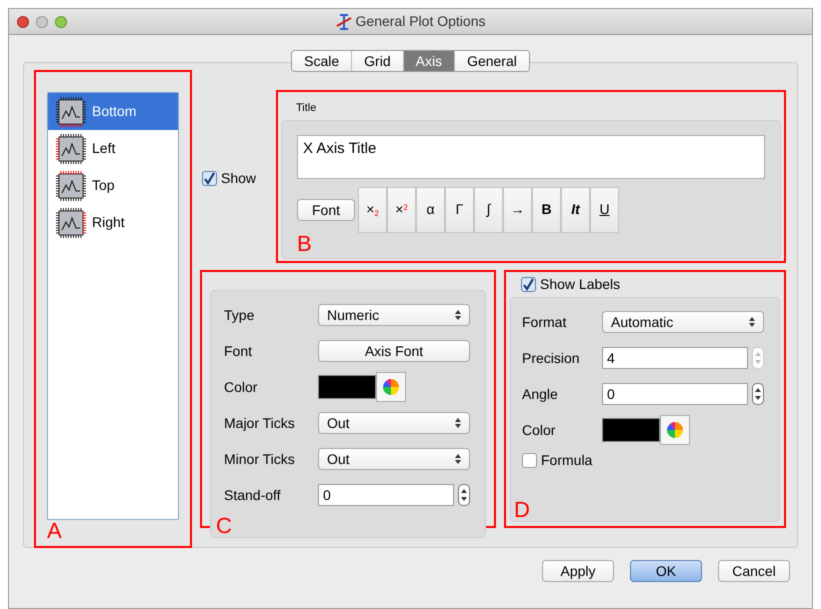  What do you see at coordinates (643, 460) in the screenshot?
I see `formula-checkbox: Formula` at bounding box center [643, 460].